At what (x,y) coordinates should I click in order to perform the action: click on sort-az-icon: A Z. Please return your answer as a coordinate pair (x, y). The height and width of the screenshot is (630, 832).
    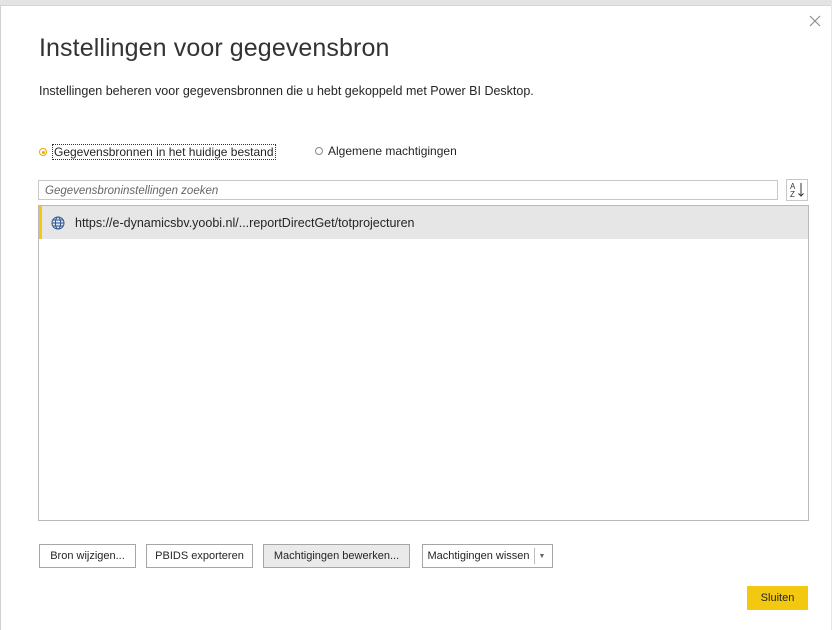
    Looking at the image, I should click on (797, 190).